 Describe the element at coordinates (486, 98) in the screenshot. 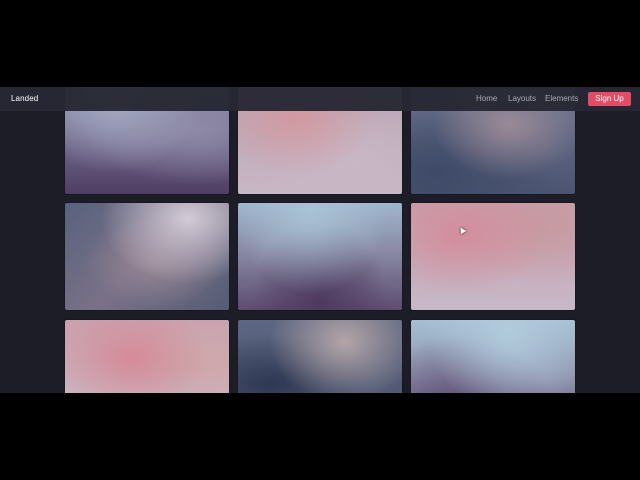

I see `nav-link-home: Home` at that location.